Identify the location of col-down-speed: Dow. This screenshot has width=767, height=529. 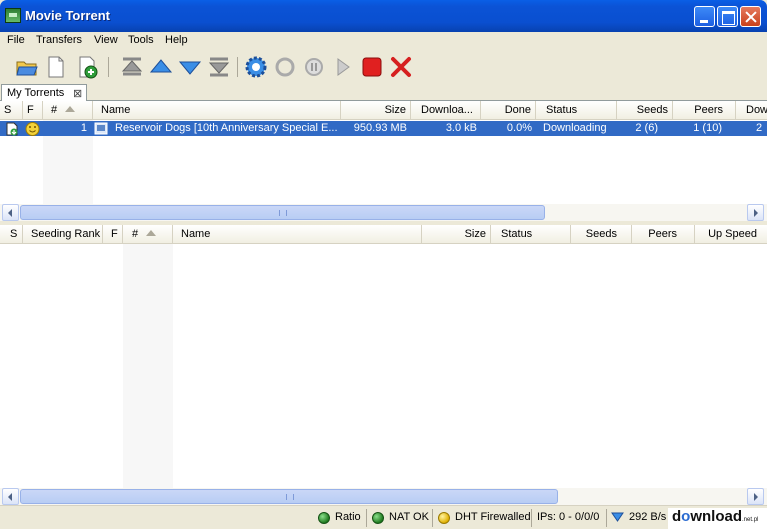
(751, 110).